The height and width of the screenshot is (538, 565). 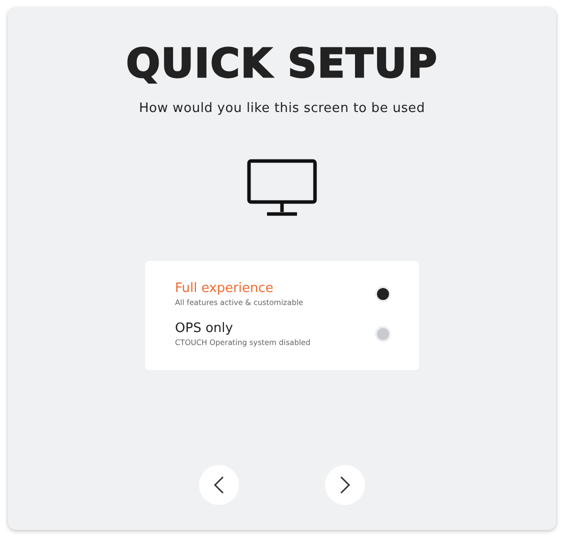 I want to click on option-label: OPS only, so click(x=242, y=329).